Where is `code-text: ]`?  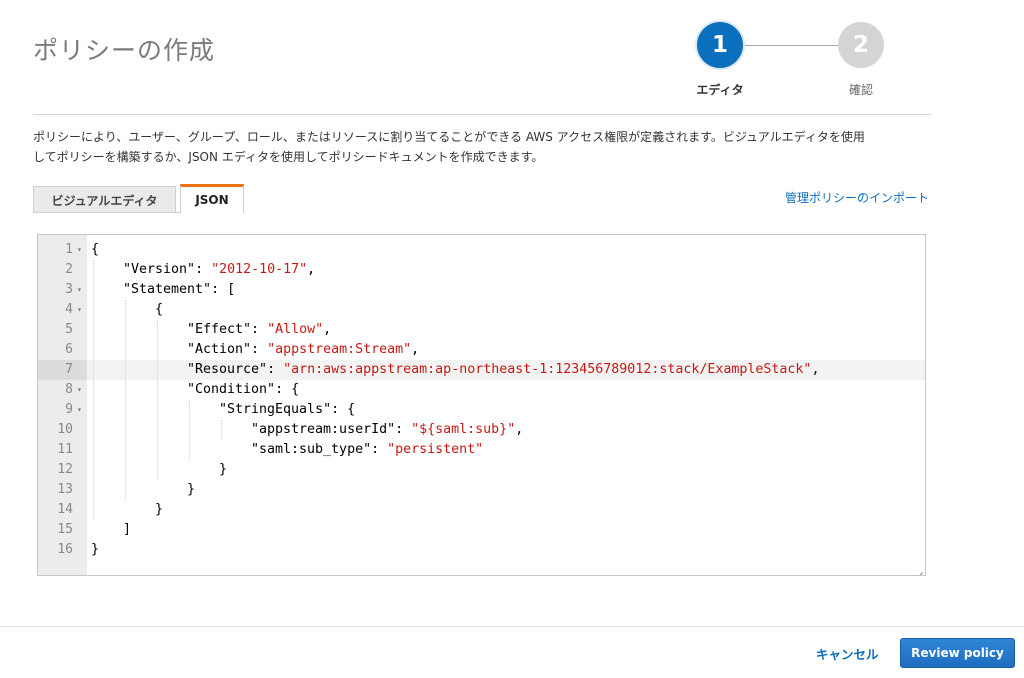 code-text: ] is located at coordinates (127, 530).